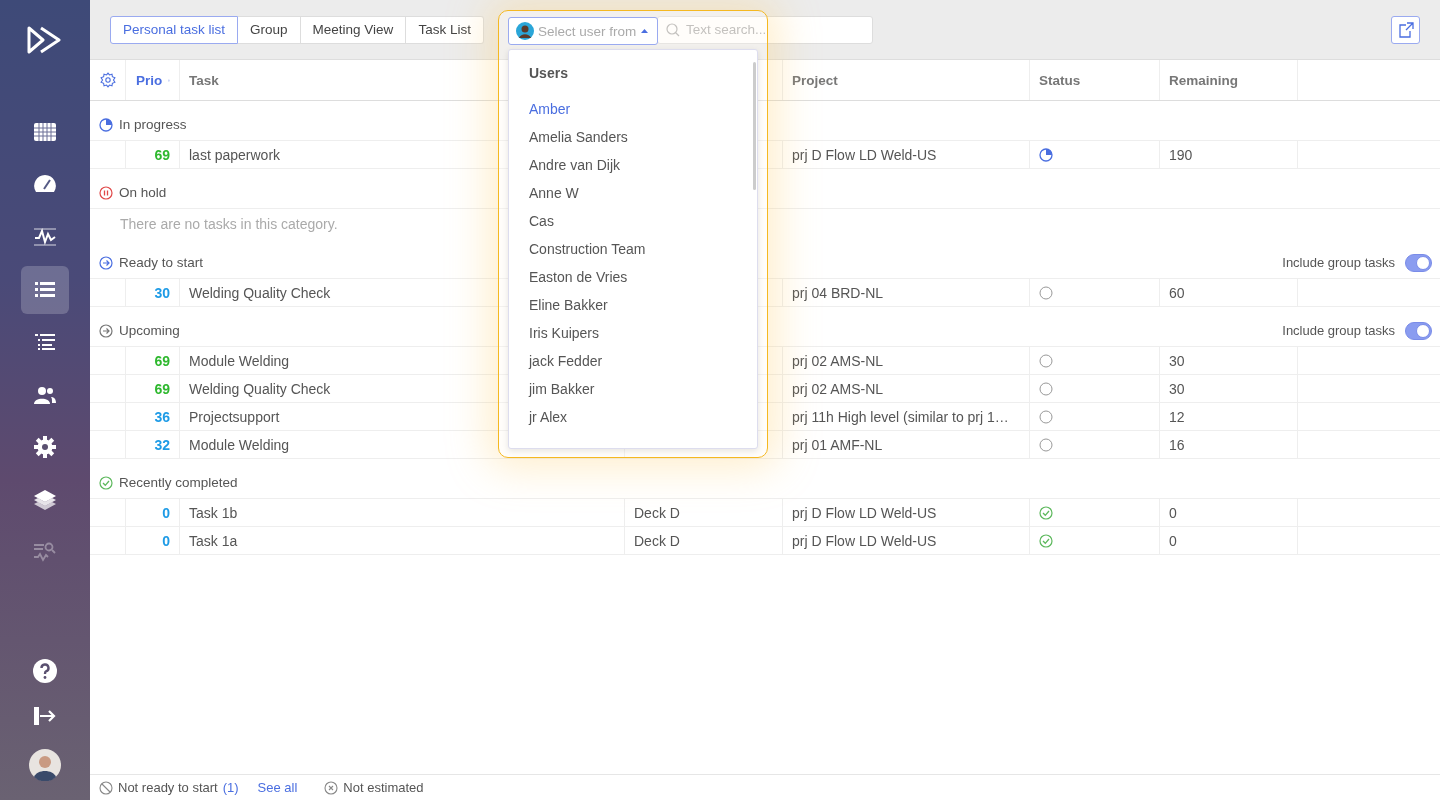  I want to click on view-tab: Meeting View, so click(353, 29).